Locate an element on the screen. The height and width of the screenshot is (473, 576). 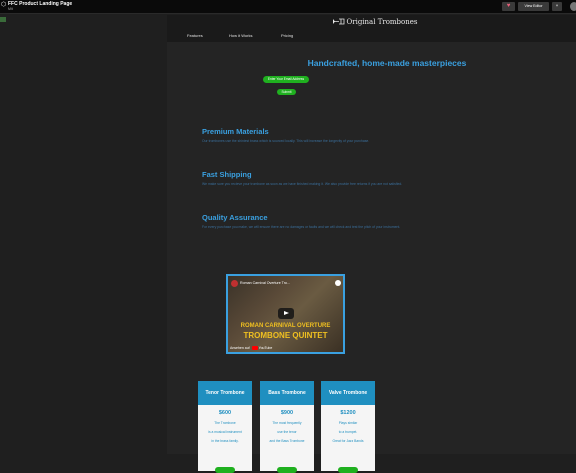
hero-title: Handcrafted, home-made masterpieces is located at coordinates (387, 63).